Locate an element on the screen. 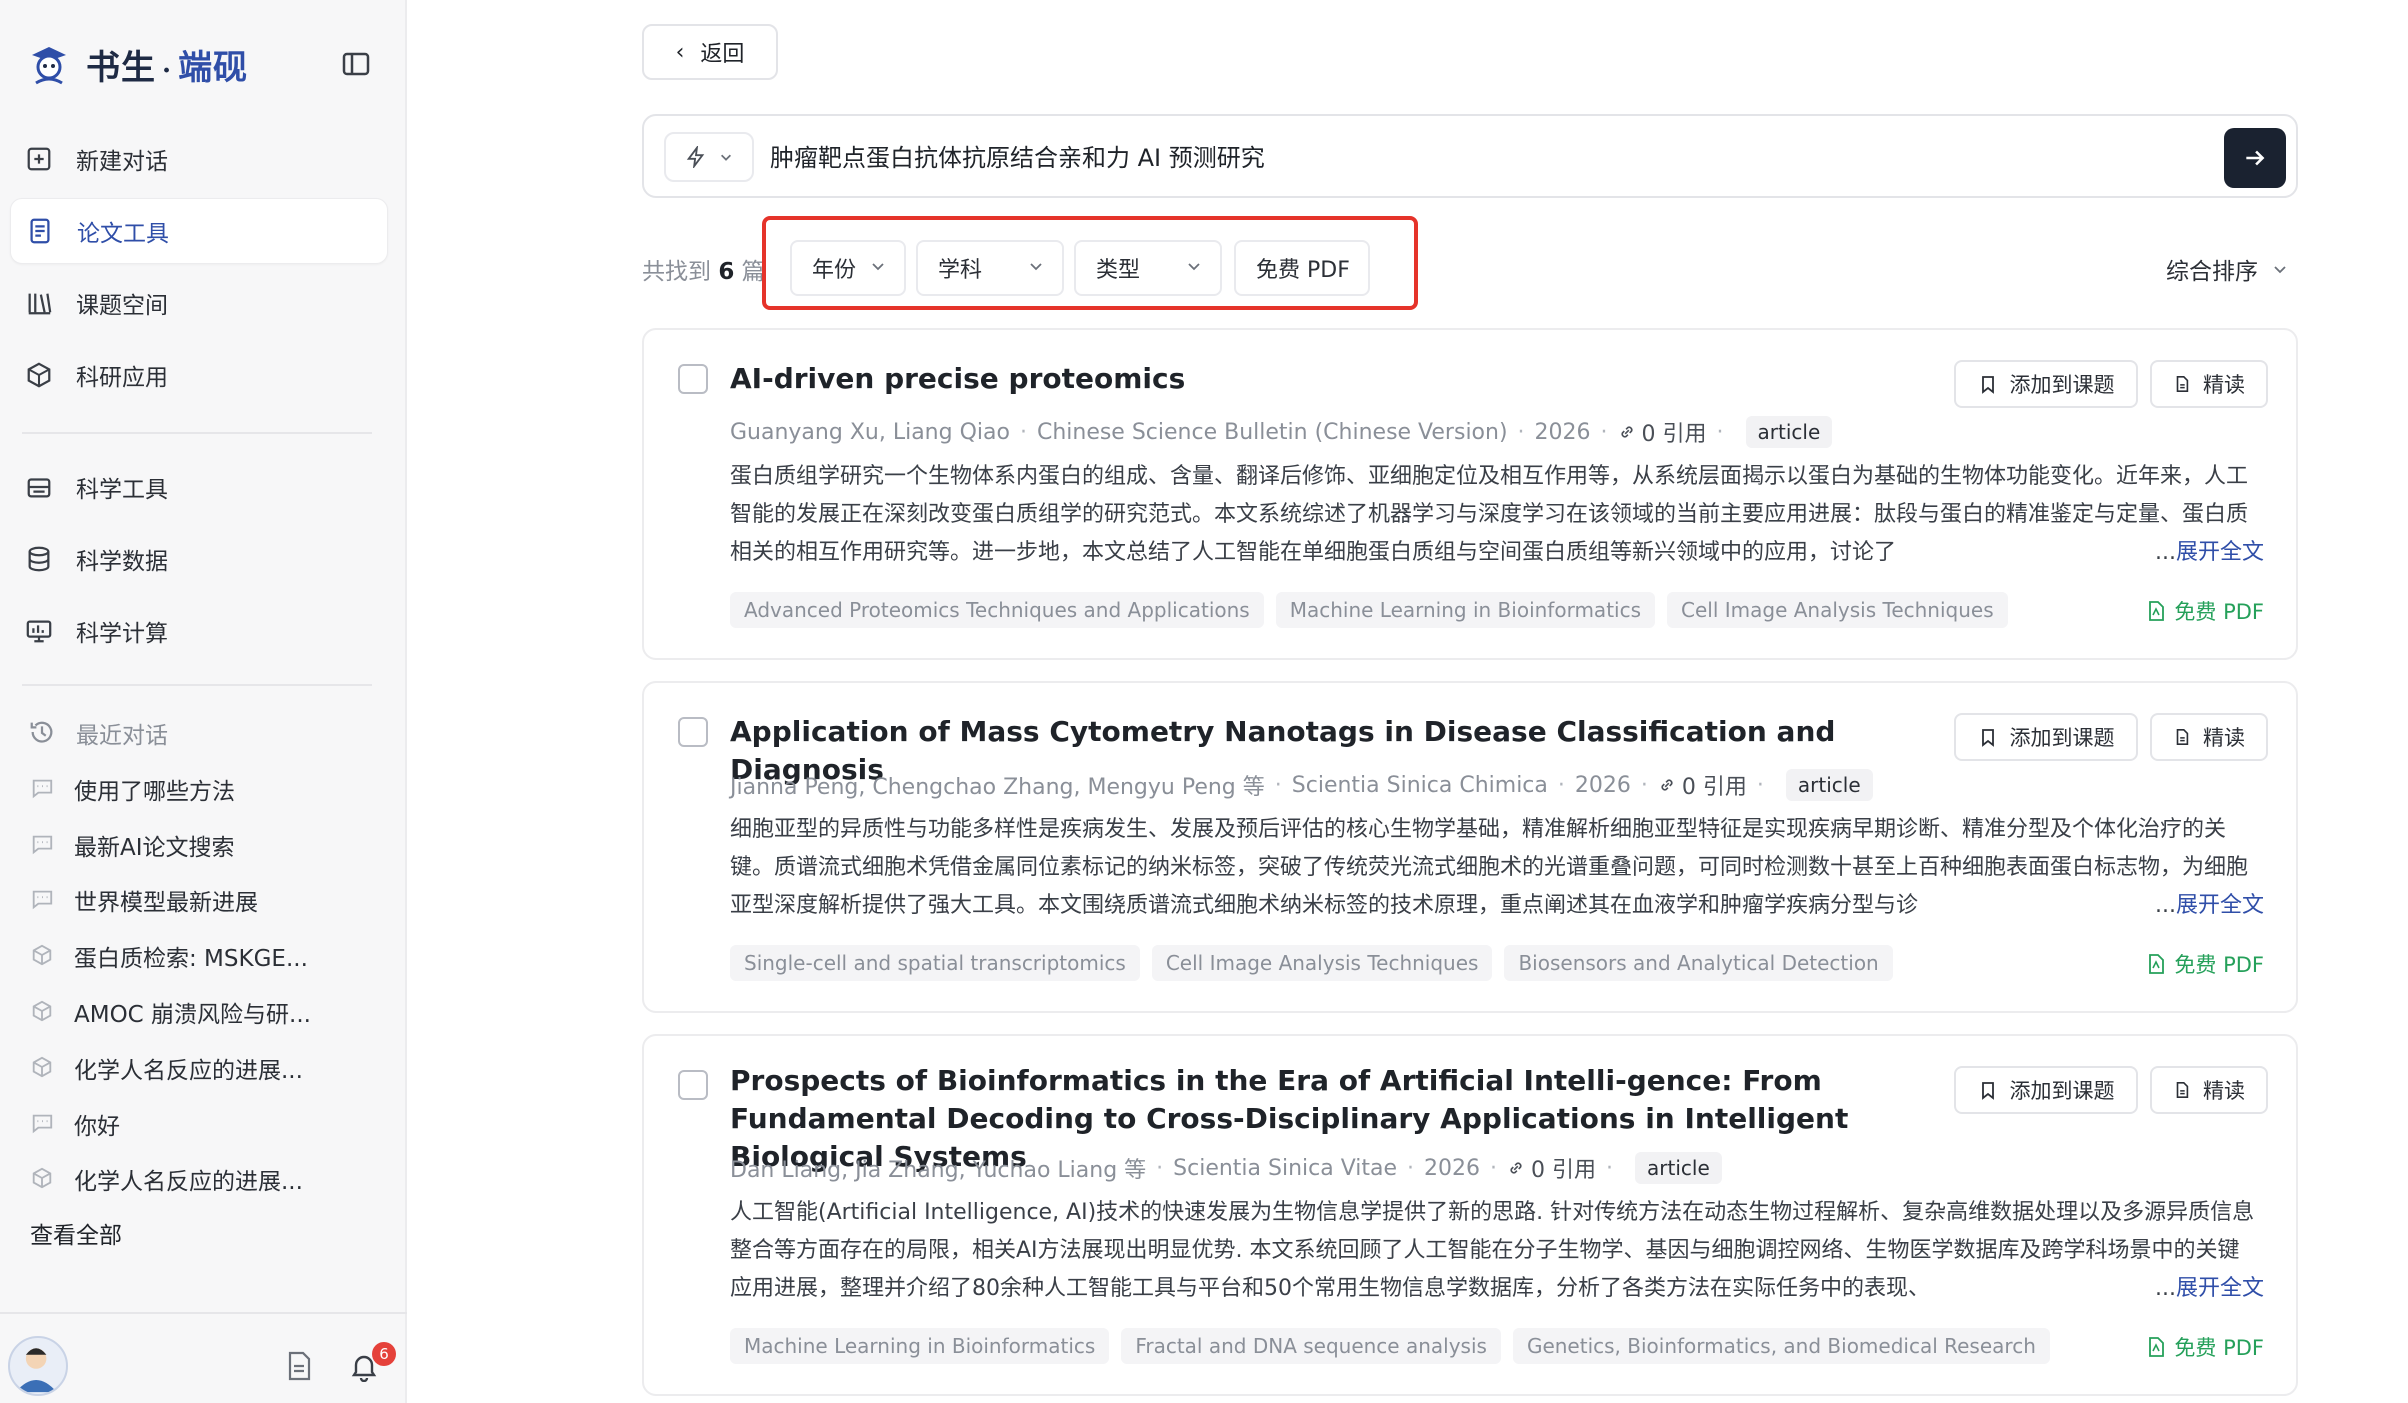  document-list-icon is located at coordinates (40, 231).